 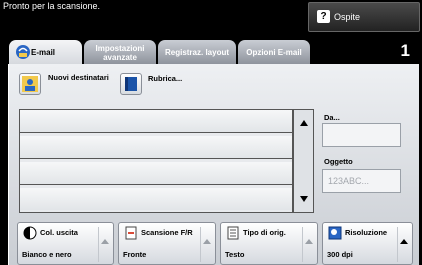 I want to click on original-type-title: Tipo di orig., so click(x=264, y=232).